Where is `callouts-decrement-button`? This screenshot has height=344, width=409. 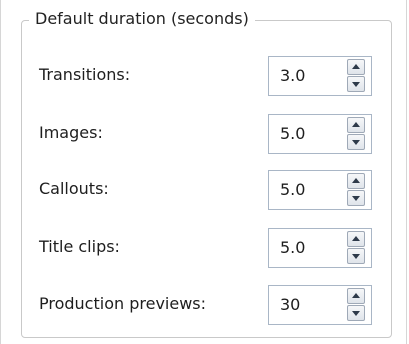 callouts-decrement-button is located at coordinates (356, 198).